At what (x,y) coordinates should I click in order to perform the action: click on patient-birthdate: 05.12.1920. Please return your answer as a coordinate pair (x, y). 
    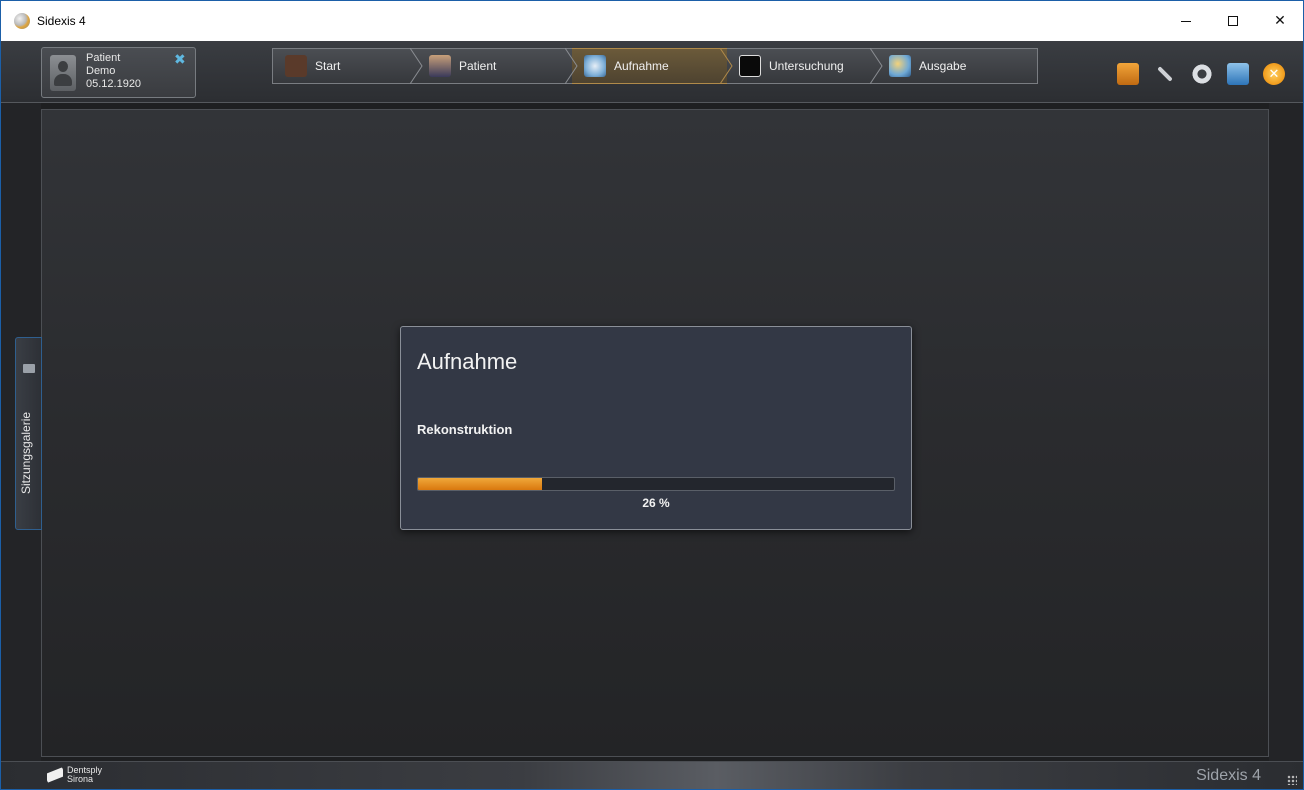
    Looking at the image, I should click on (114, 84).